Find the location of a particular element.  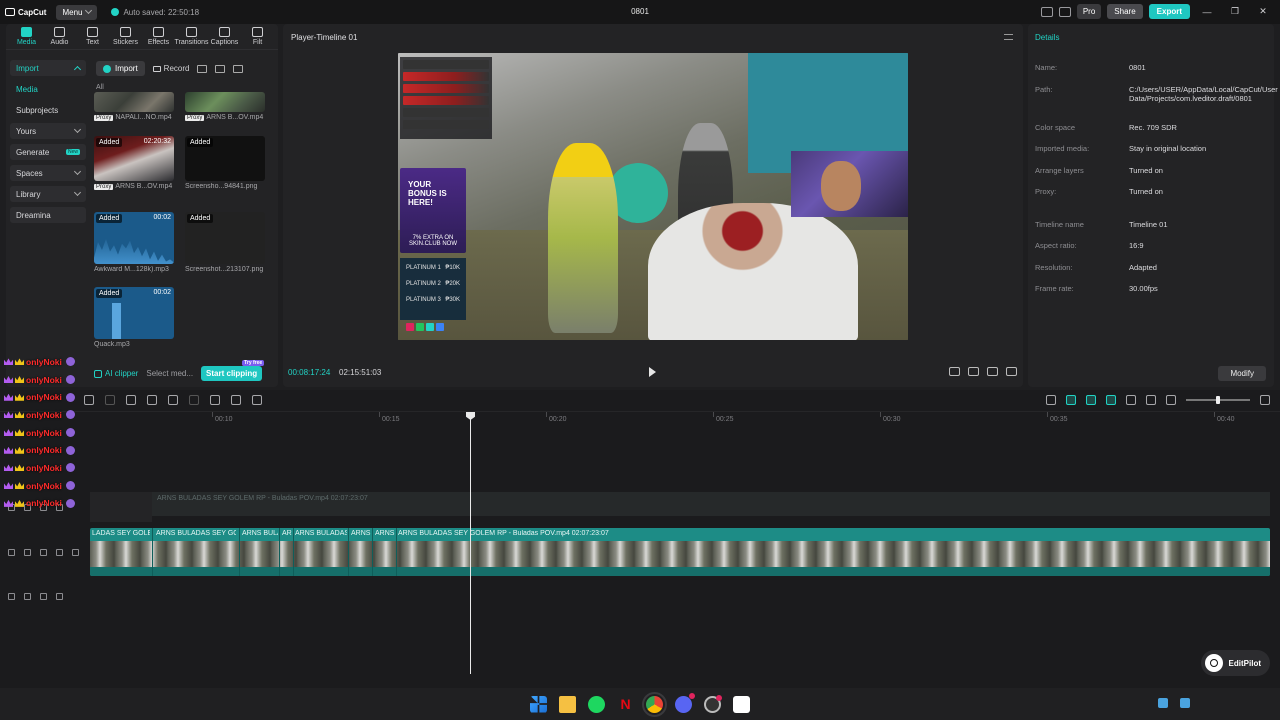

undo-icon is located at coordinates (89, 400).